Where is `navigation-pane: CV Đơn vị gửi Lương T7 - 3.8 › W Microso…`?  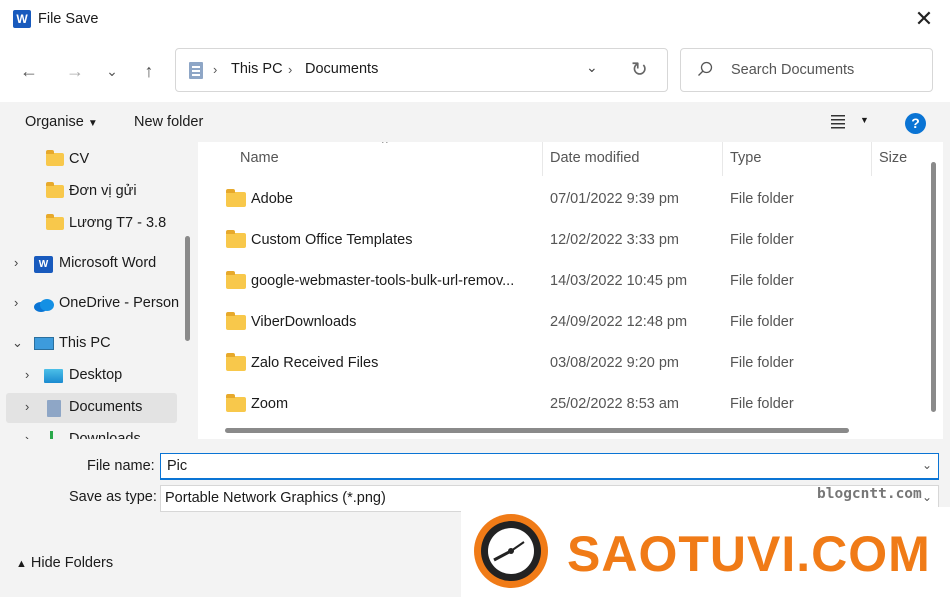
navigation-pane: CV Đơn vị gửi Lương T7 - 3.8 › W Microso… is located at coordinates (97, 290).